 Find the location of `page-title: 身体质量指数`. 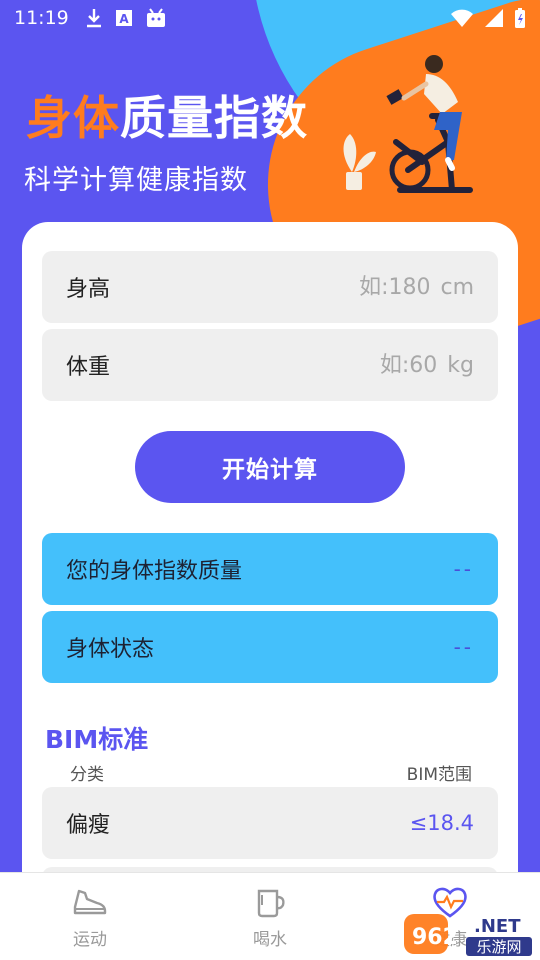

page-title: 身体质量指数 is located at coordinates (167, 115).